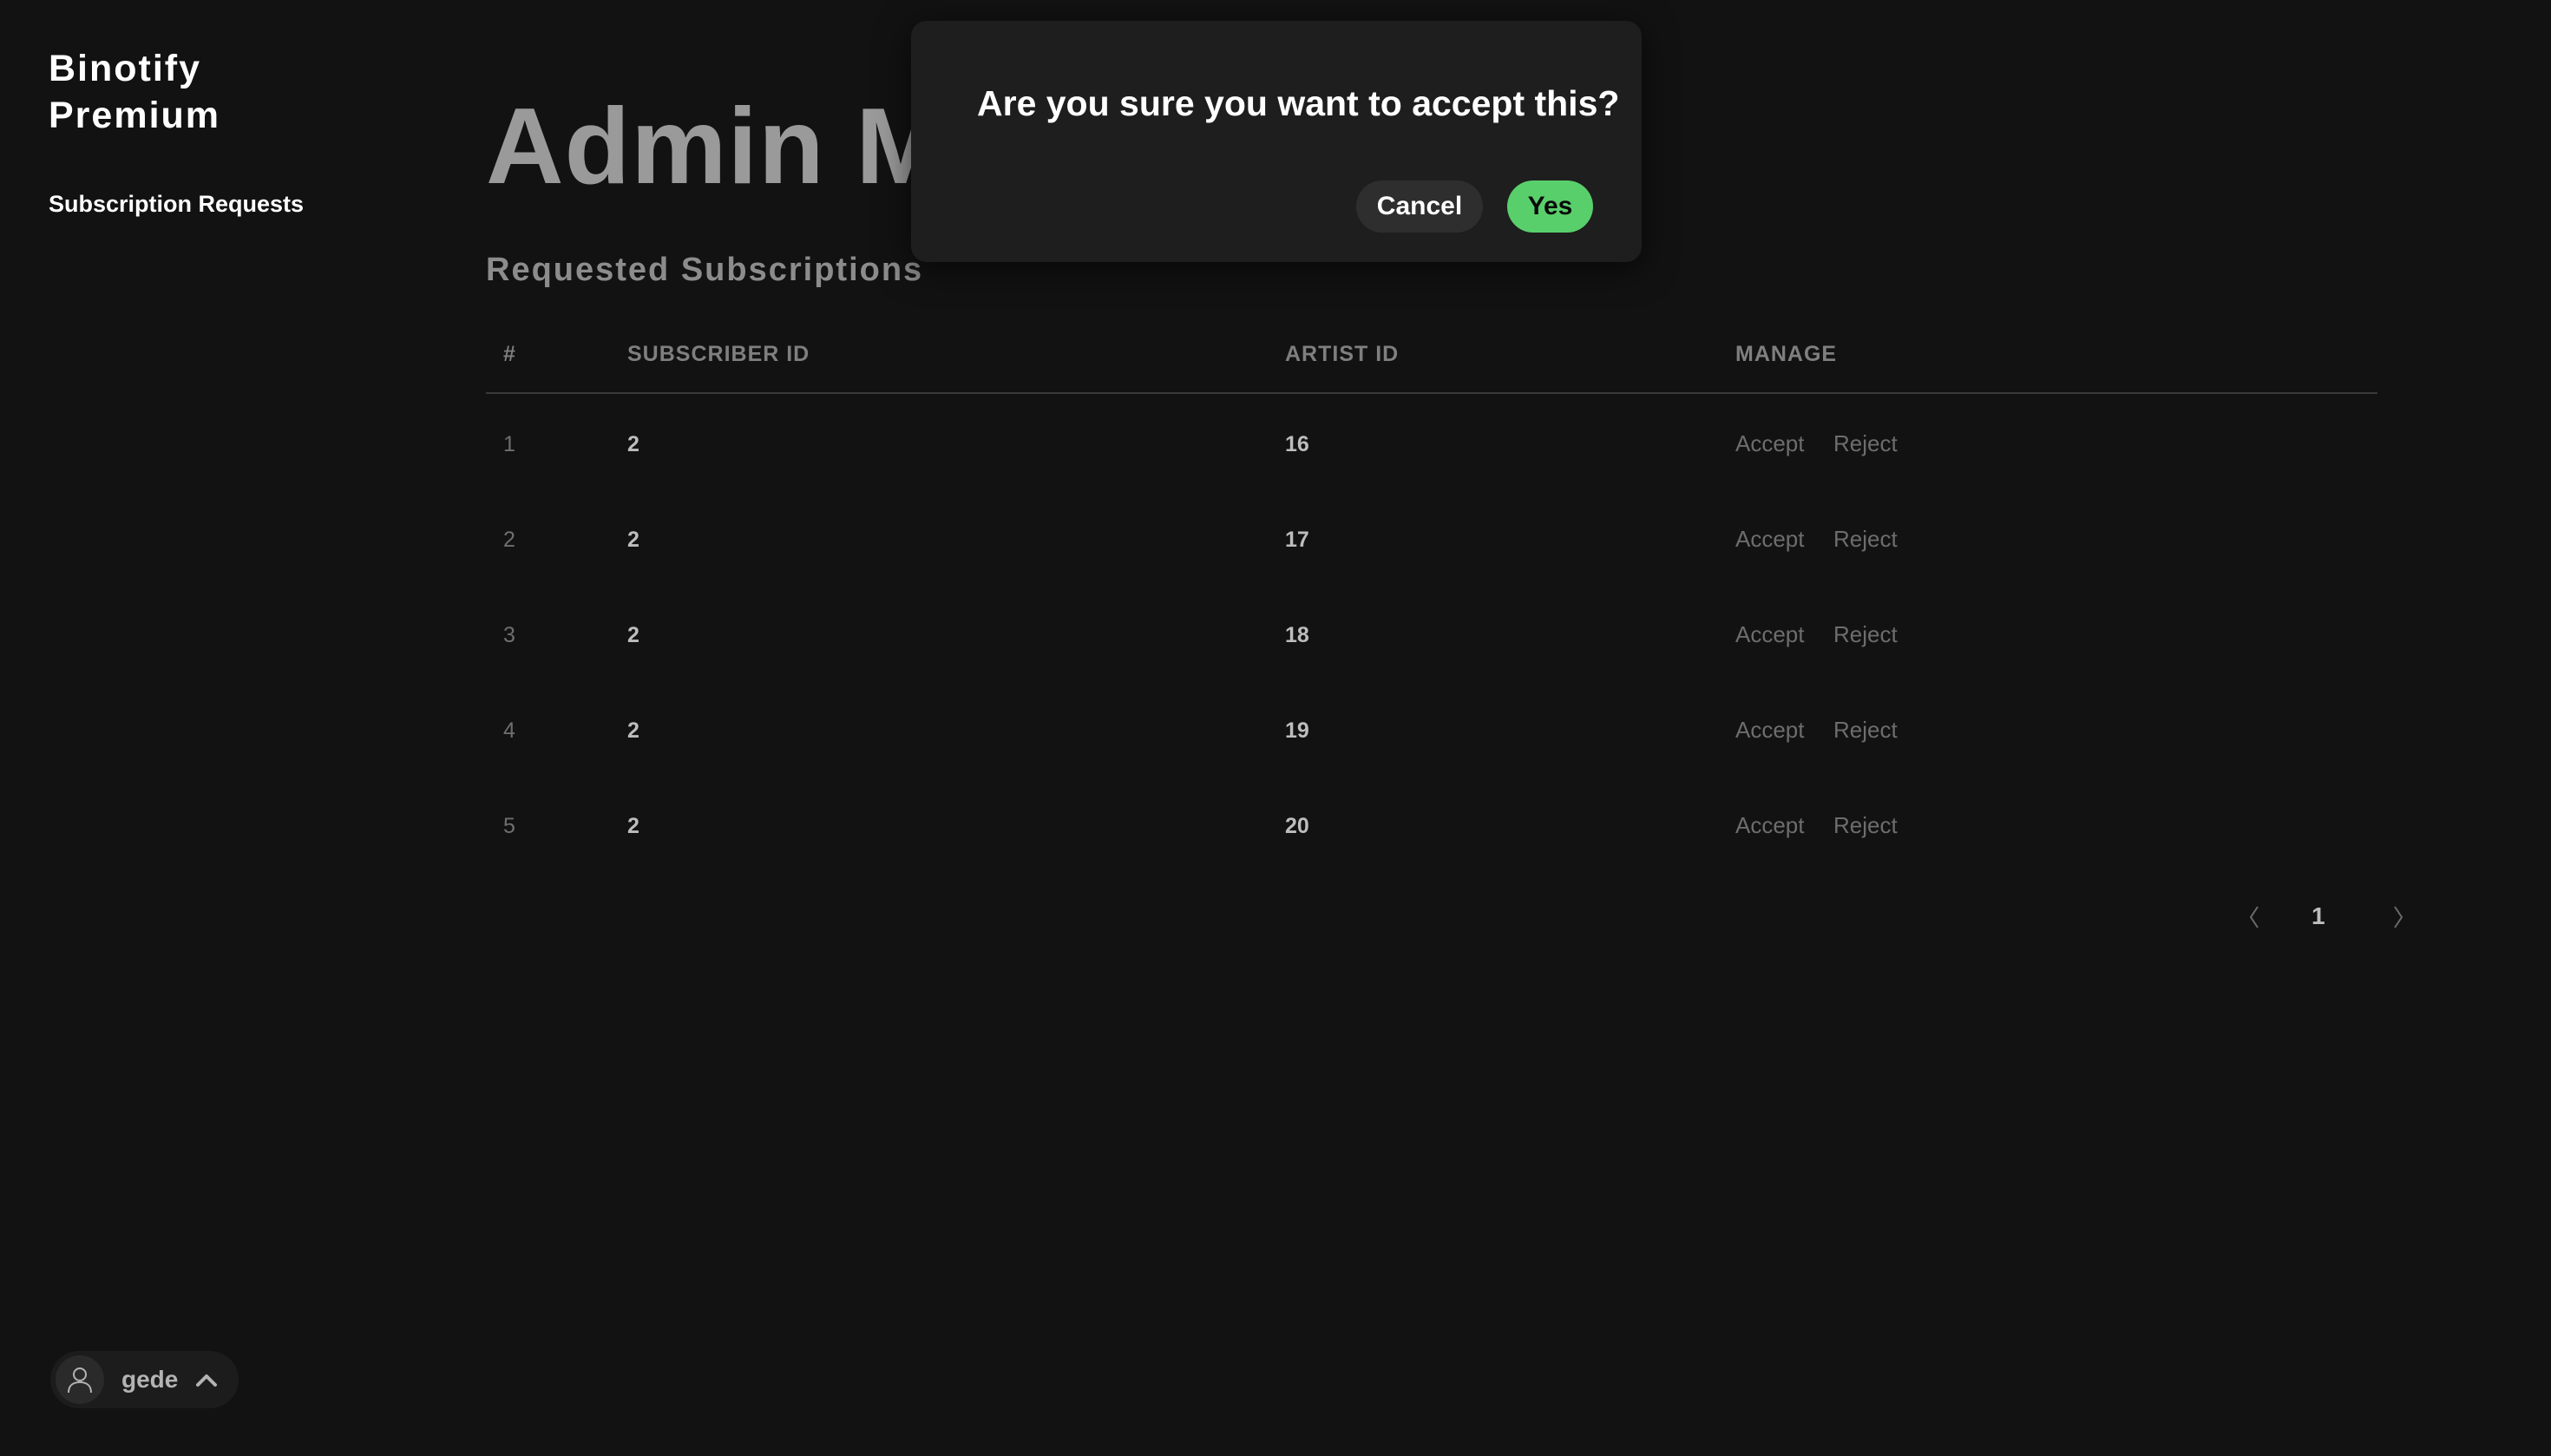 This screenshot has width=2551, height=1456. What do you see at coordinates (1431, 632) in the screenshot?
I see `table-row: 3 2 18 Accept Reject` at bounding box center [1431, 632].